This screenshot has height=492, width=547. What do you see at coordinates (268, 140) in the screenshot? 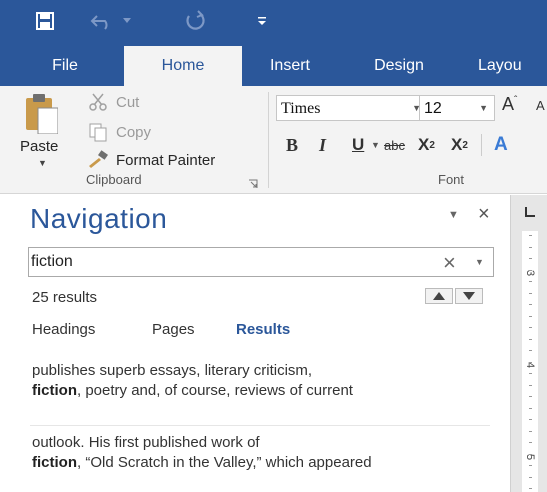
I see `group-separator` at bounding box center [268, 140].